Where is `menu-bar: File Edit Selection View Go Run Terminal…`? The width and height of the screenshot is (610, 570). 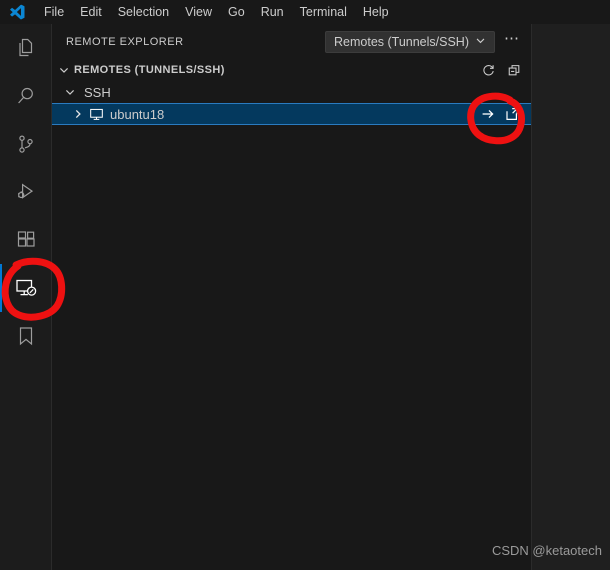
menu-bar: File Edit Selection View Go Run Terminal… is located at coordinates (216, 12).